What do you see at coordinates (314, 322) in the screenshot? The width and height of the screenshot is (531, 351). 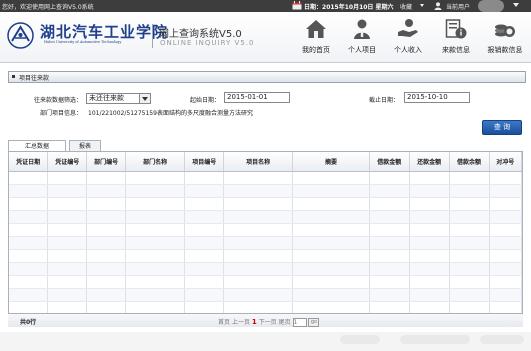 I see `go-button: go` at bounding box center [314, 322].